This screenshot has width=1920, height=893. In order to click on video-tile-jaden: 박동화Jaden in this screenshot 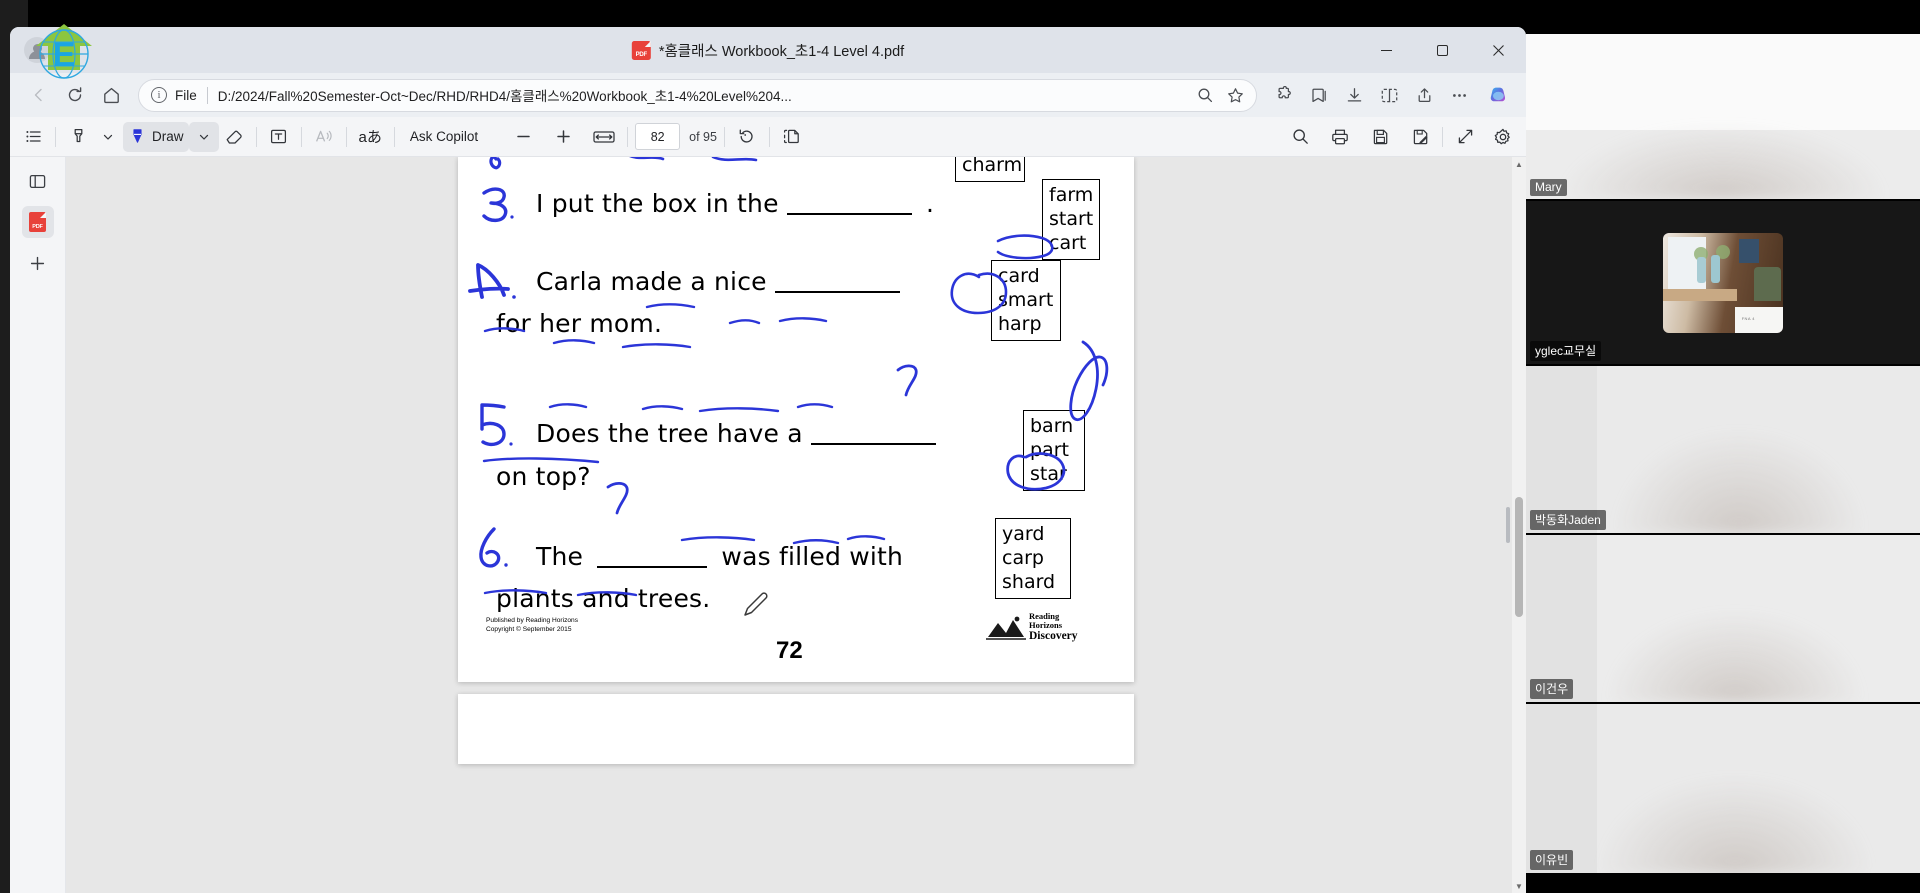, I will do `click(1723, 449)`.